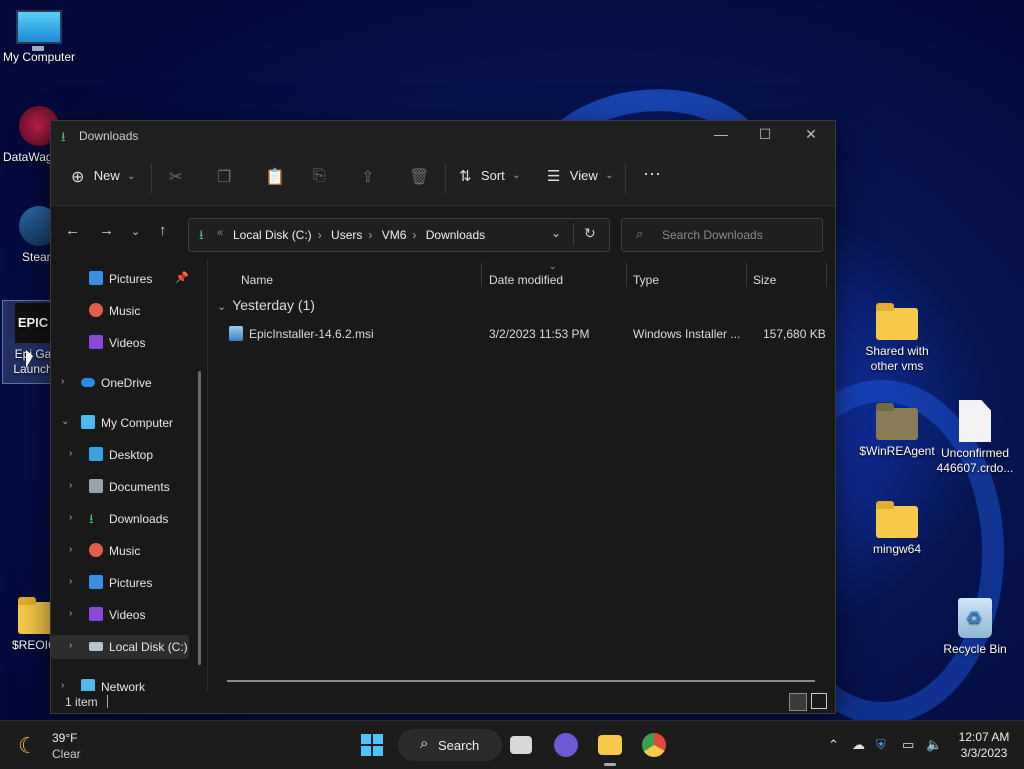  I want to click on refresh-icon: ↻, so click(590, 233).